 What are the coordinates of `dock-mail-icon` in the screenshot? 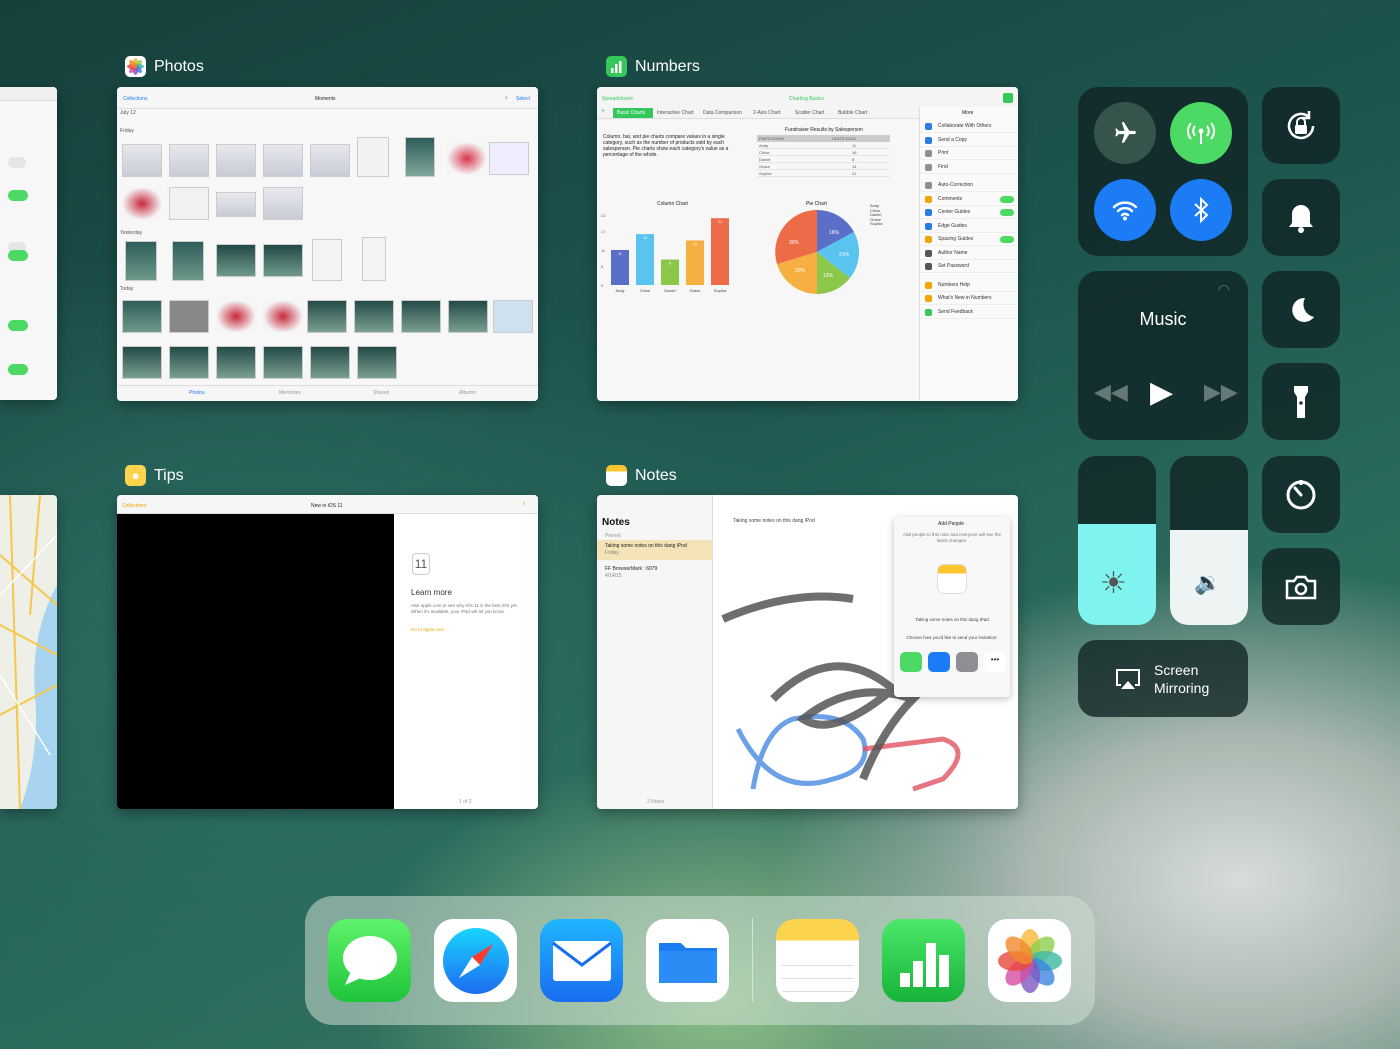 It's located at (581, 960).